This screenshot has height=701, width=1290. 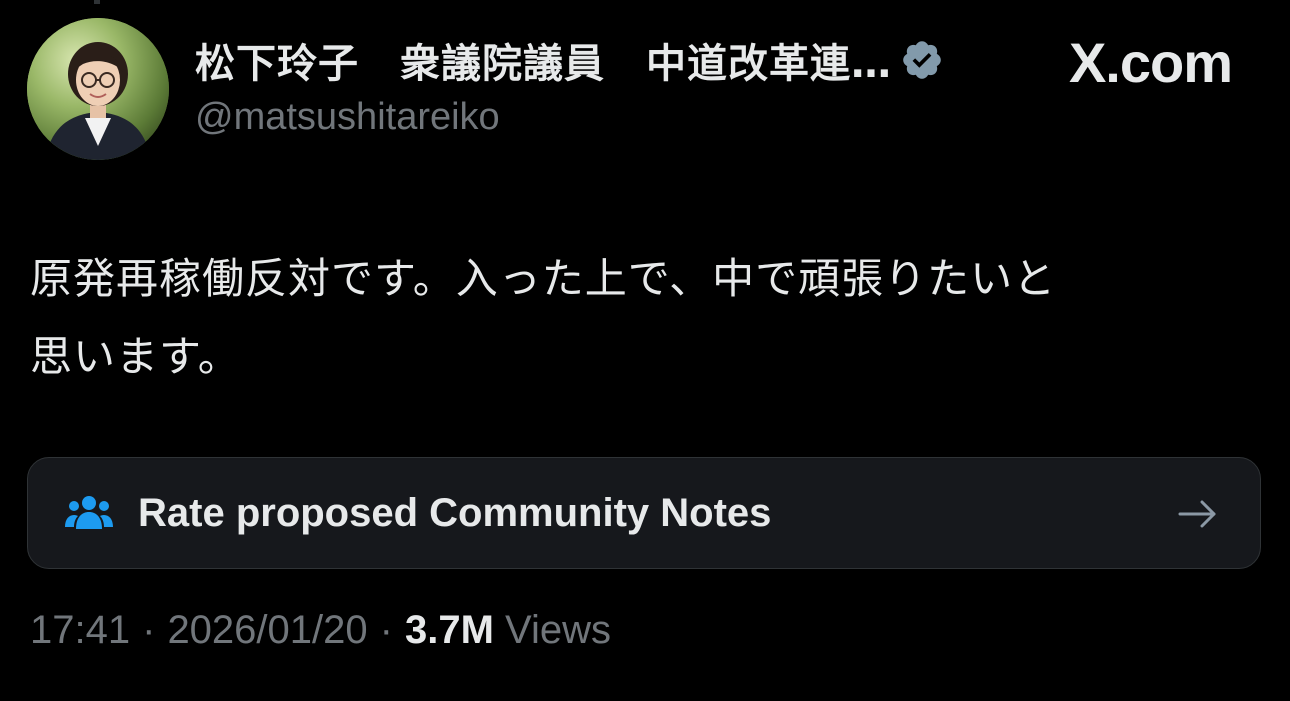 What do you see at coordinates (455, 512) in the screenshot?
I see `community-notes-label: Rate proposed Community Notes` at bounding box center [455, 512].